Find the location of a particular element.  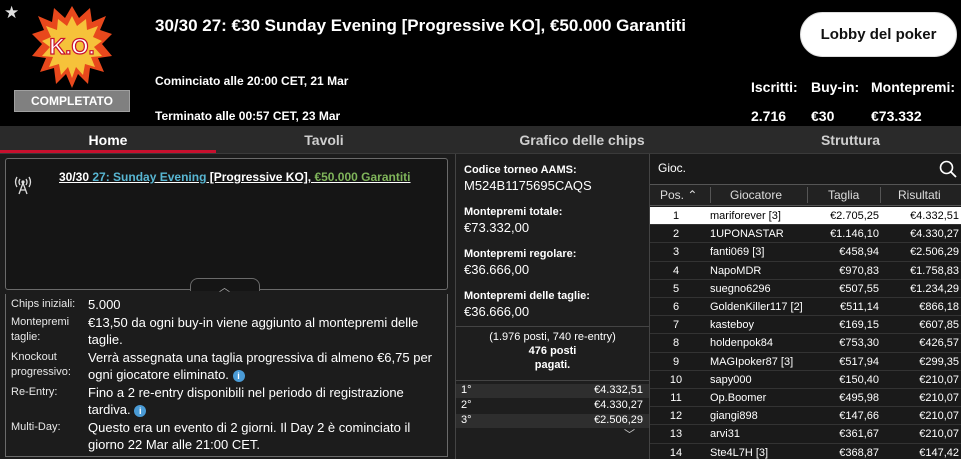

player-name: Op.Boomer is located at coordinates (738, 398).